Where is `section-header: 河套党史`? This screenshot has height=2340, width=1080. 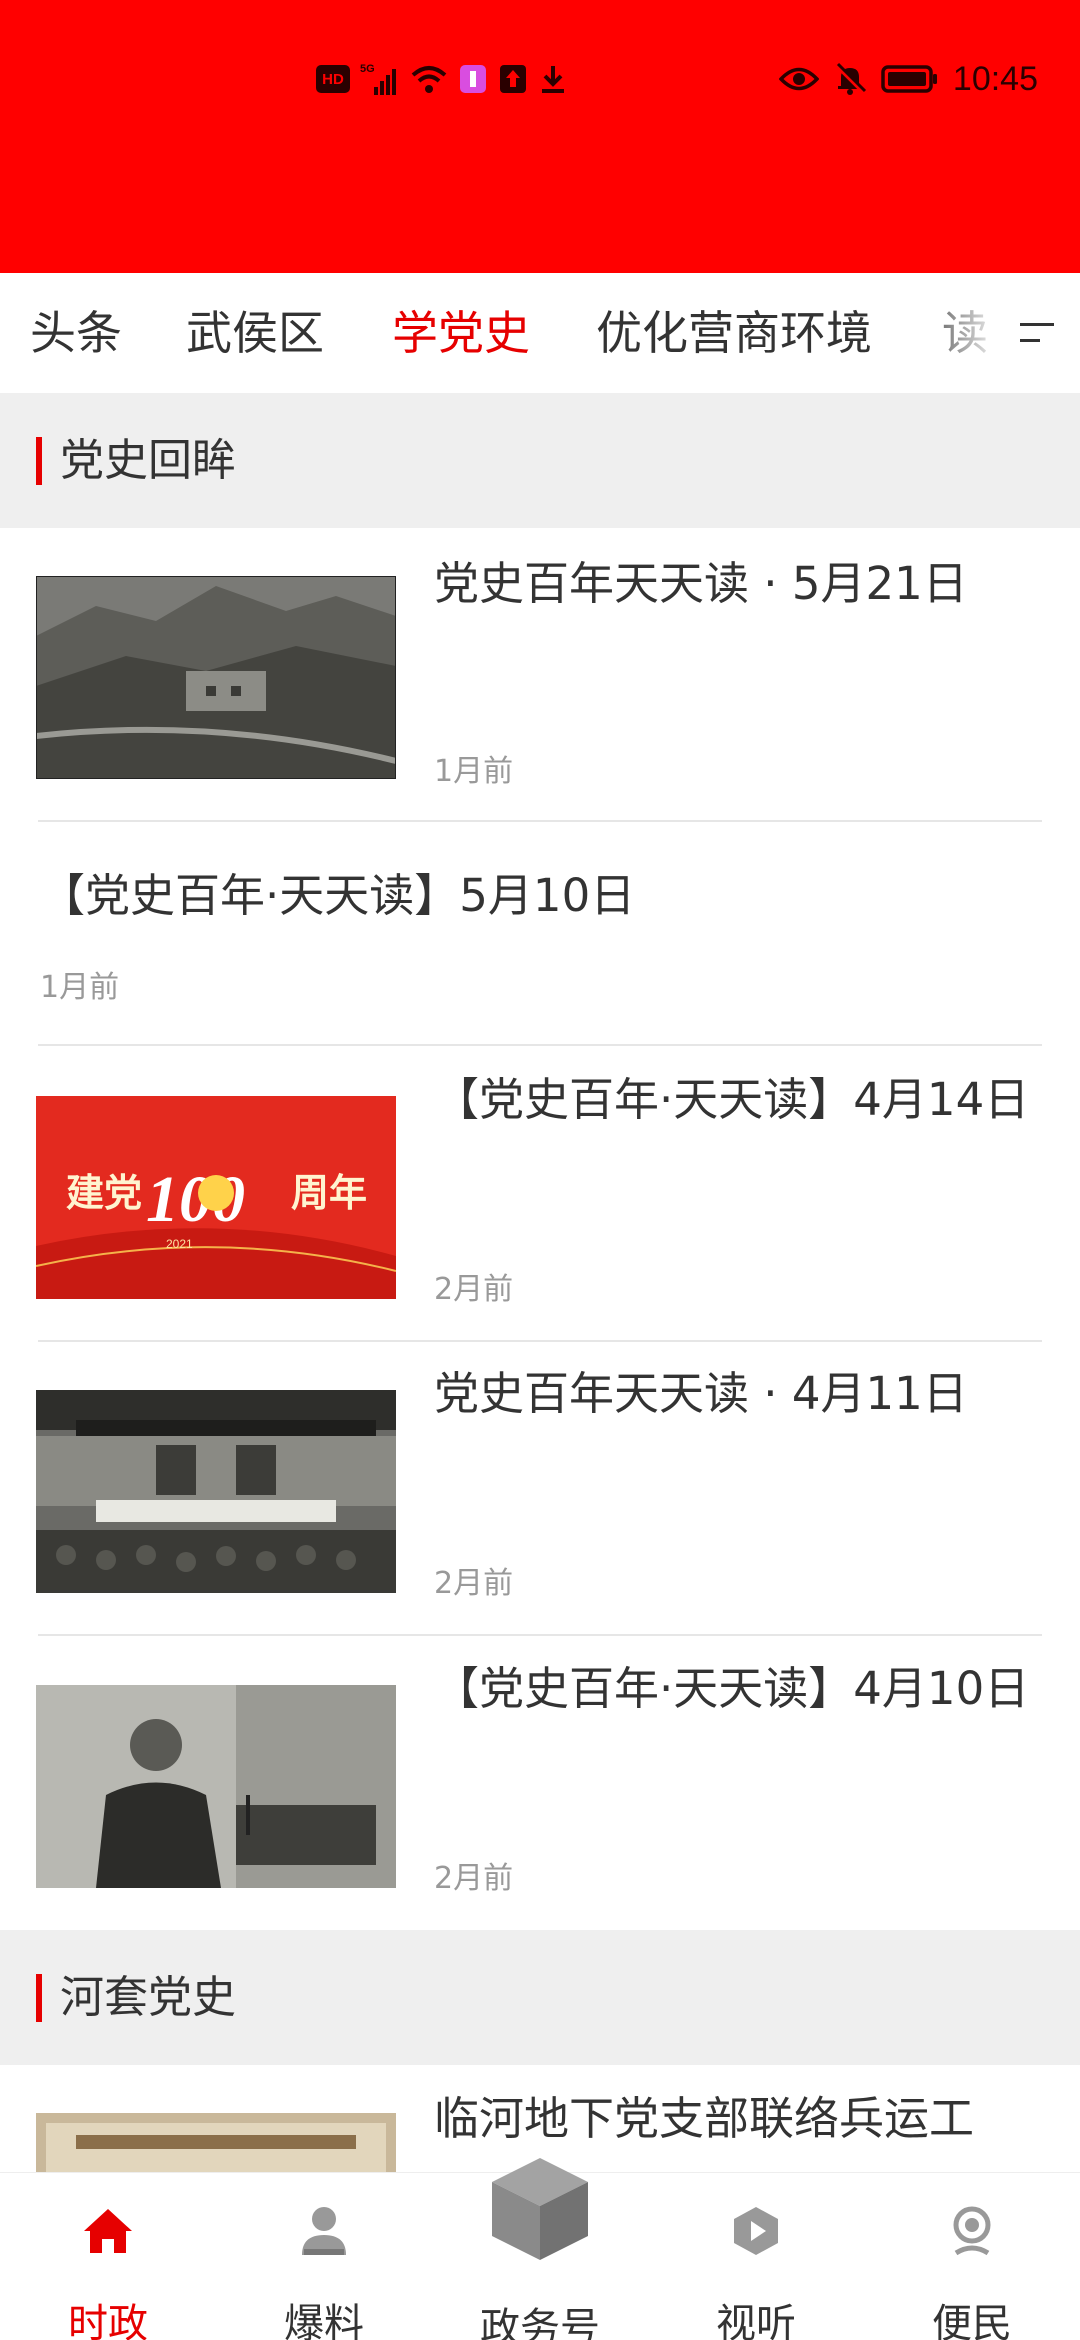
section-header: 河套党史 is located at coordinates (540, 1997).